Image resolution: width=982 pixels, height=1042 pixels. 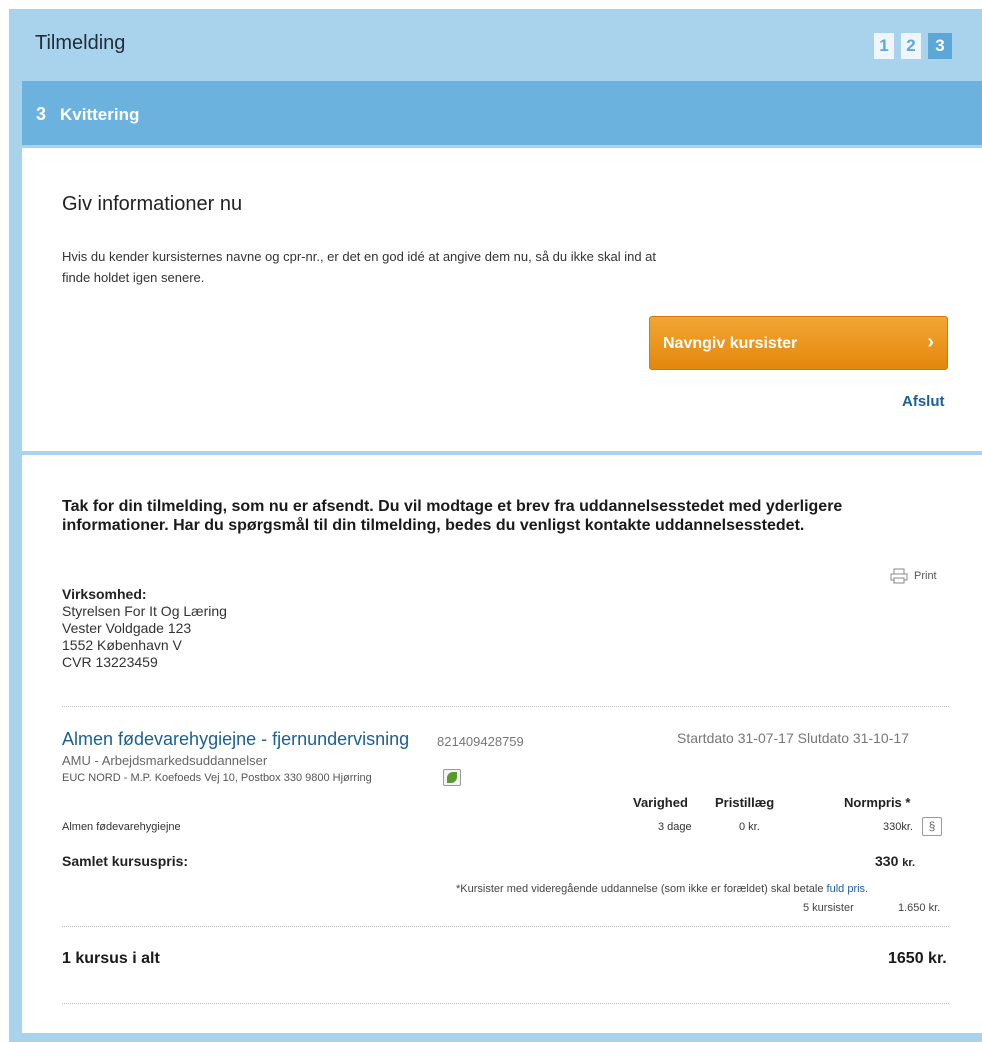 What do you see at coordinates (925, 576) in the screenshot?
I see `print-label: Print` at bounding box center [925, 576].